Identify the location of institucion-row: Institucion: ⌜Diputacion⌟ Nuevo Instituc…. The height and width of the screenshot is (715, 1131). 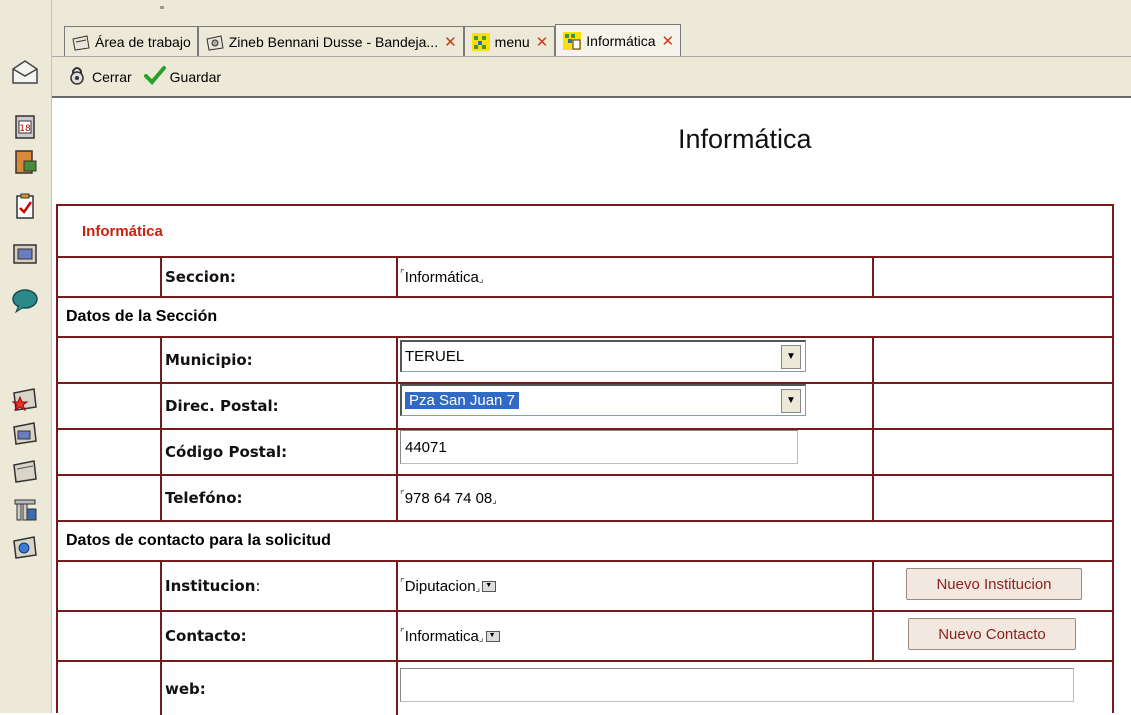
(585, 587).